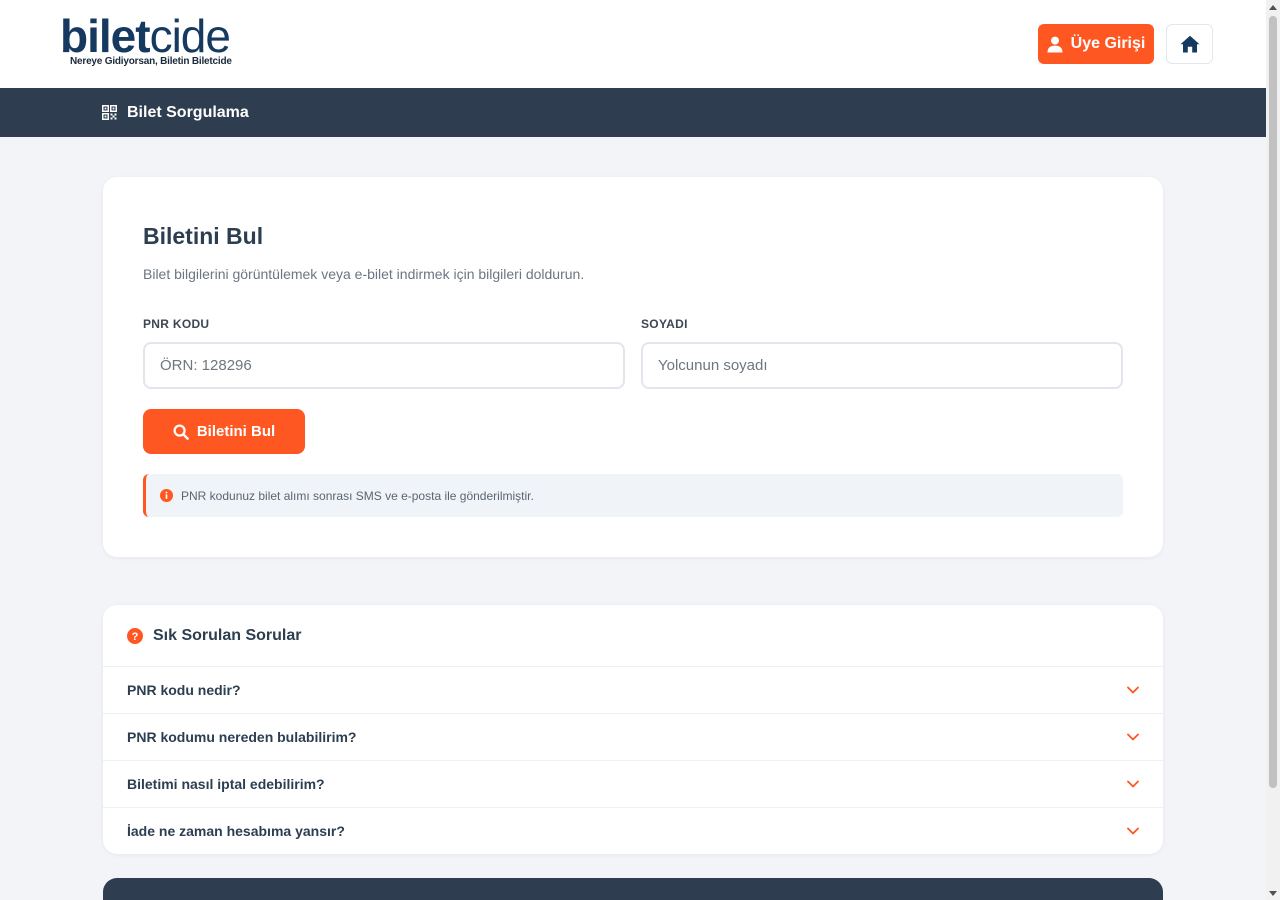 The image size is (1280, 900). What do you see at coordinates (1273, 402) in the screenshot?
I see `scrollbar-thumb` at bounding box center [1273, 402].